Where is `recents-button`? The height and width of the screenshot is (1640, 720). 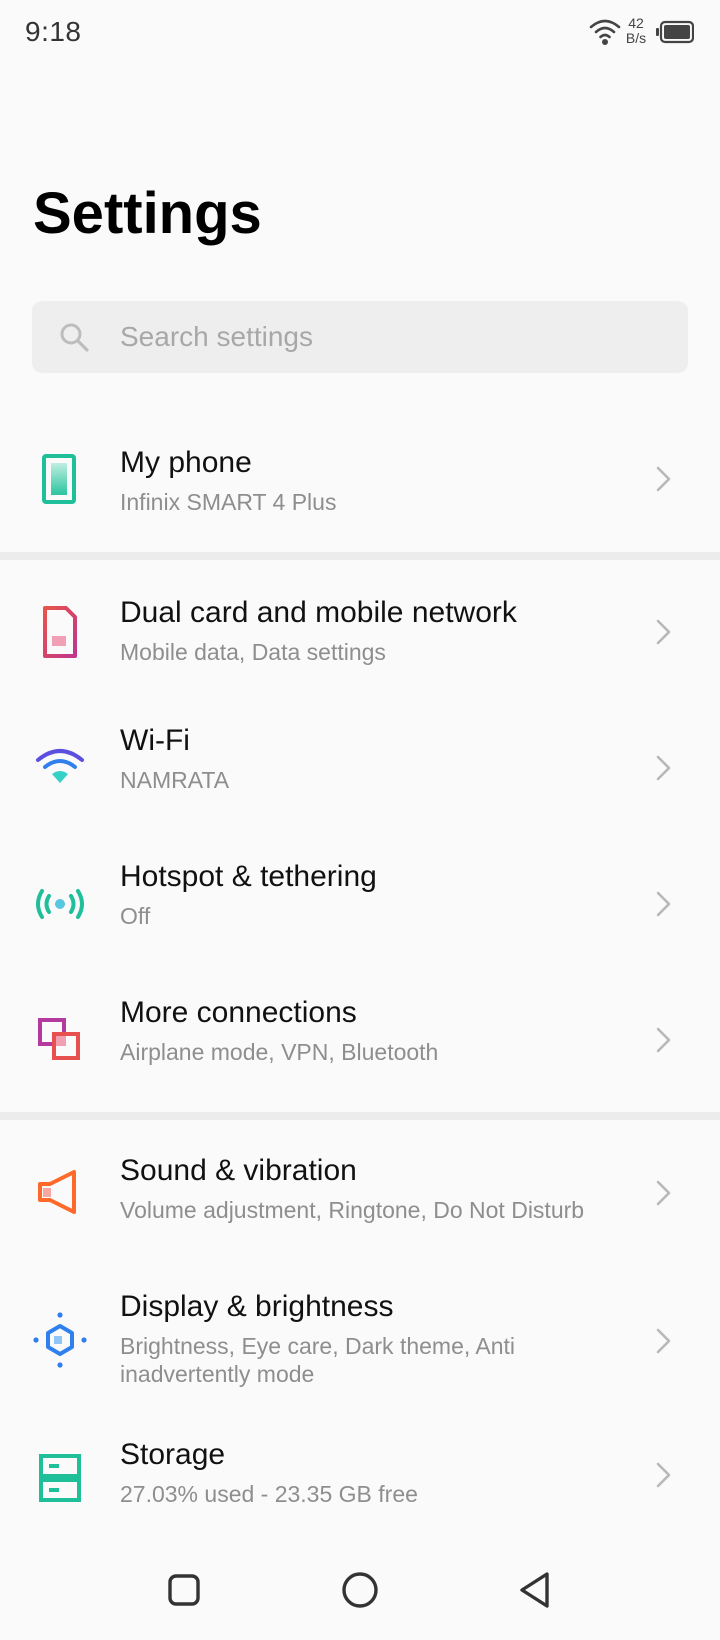
recents-button is located at coordinates (184, 1590).